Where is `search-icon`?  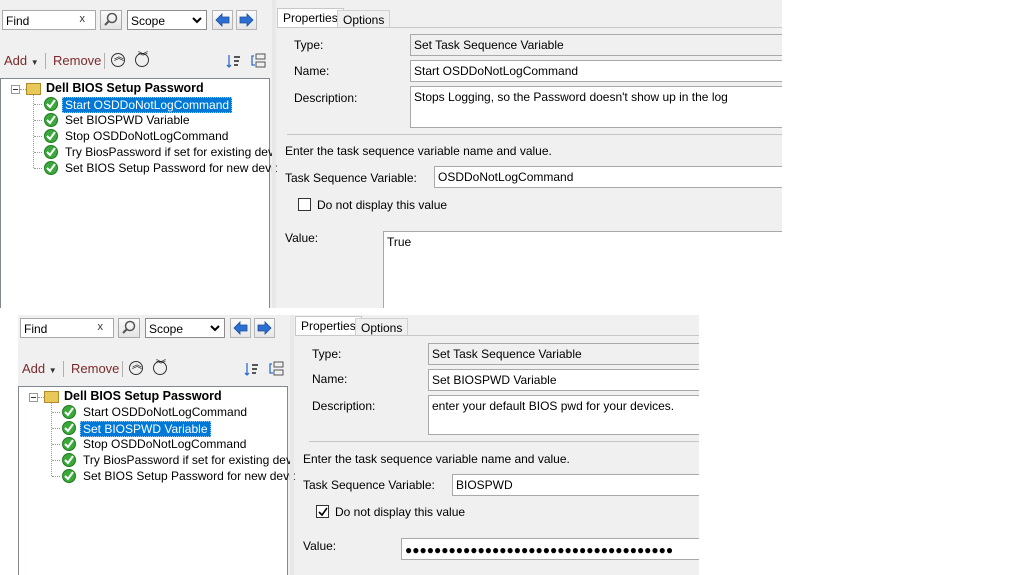
search-icon is located at coordinates (111, 19).